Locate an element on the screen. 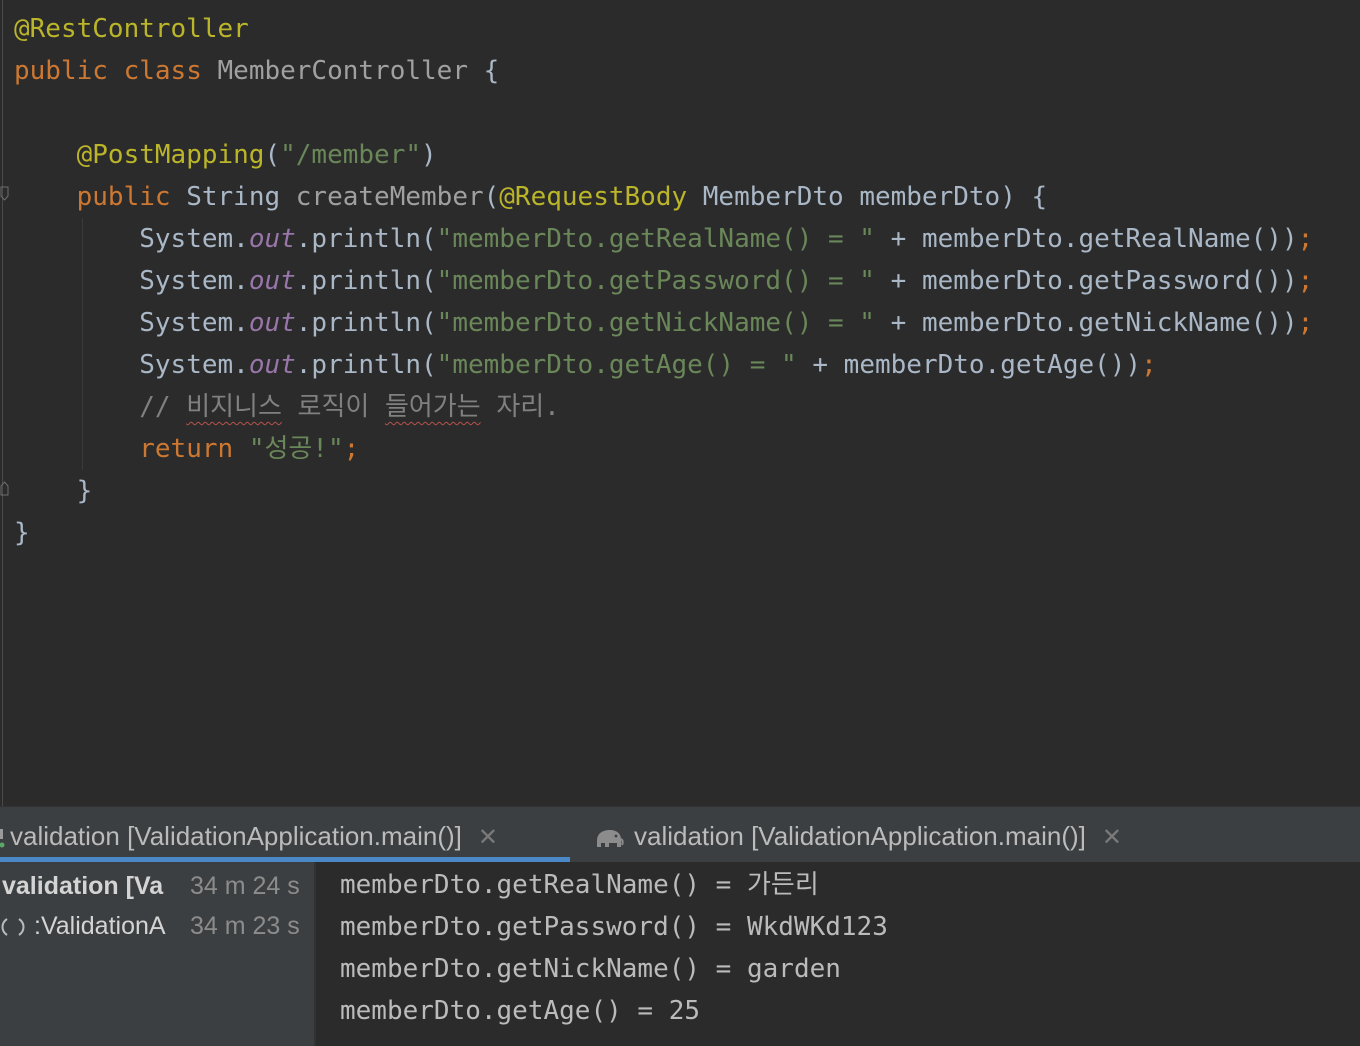 Image resolution: width=1360 pixels, height=1046 pixels. annotation: @PostMapping is located at coordinates (170, 155).